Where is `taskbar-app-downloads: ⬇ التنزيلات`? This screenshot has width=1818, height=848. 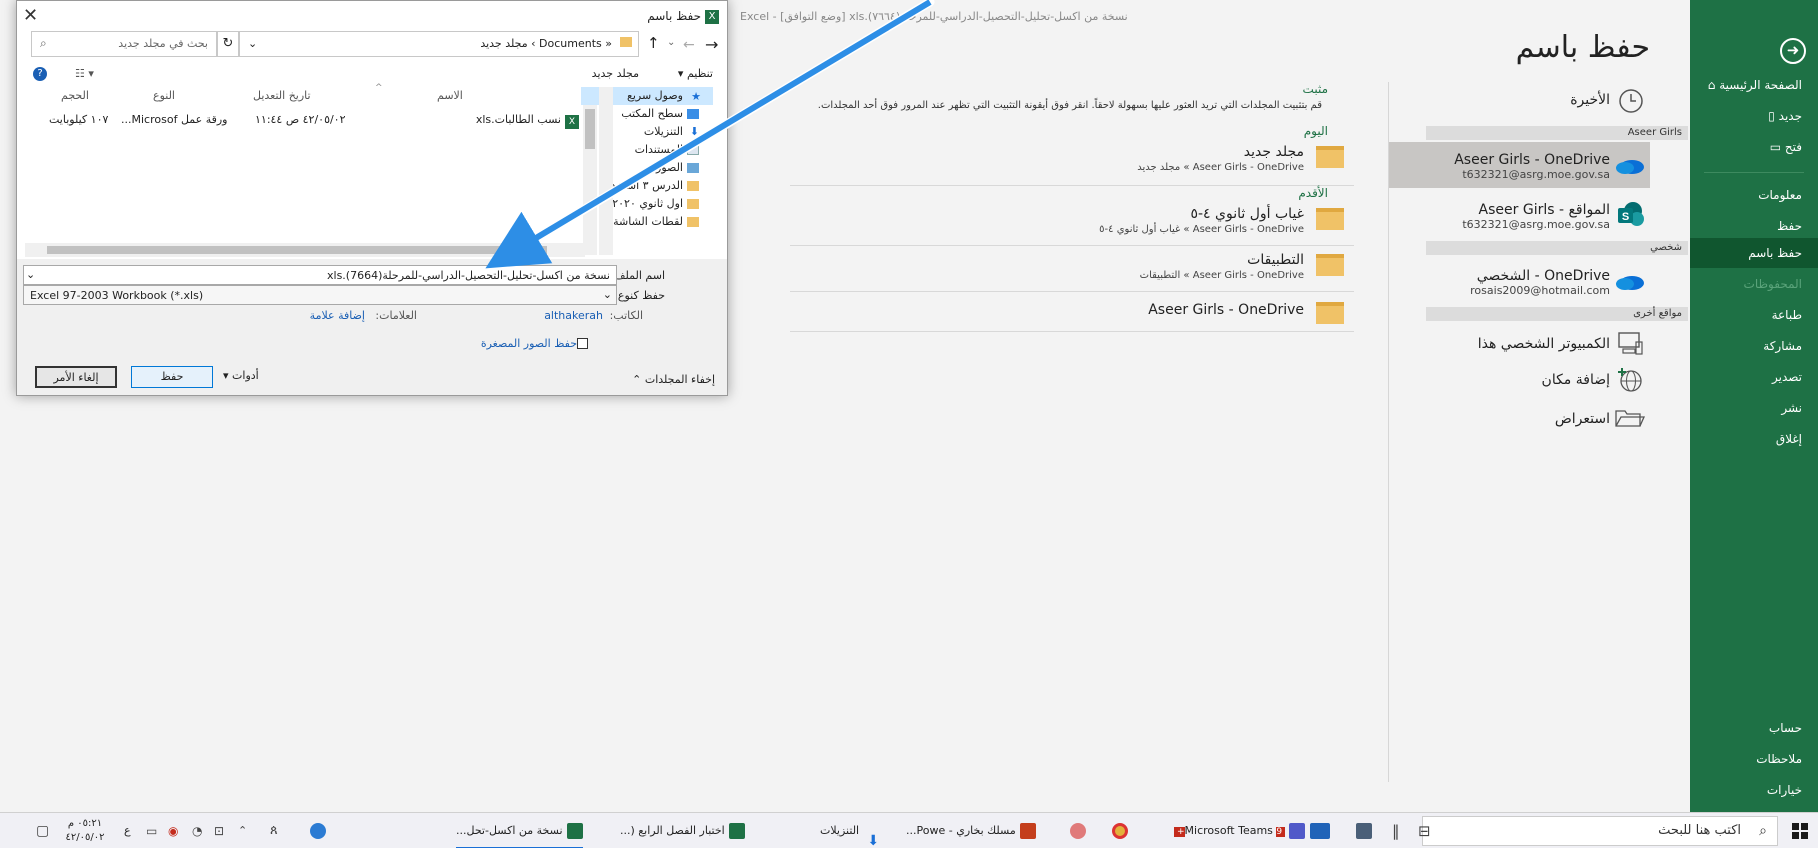 taskbar-app-downloads: ⬇ التنزيلات is located at coordinates (849, 830).